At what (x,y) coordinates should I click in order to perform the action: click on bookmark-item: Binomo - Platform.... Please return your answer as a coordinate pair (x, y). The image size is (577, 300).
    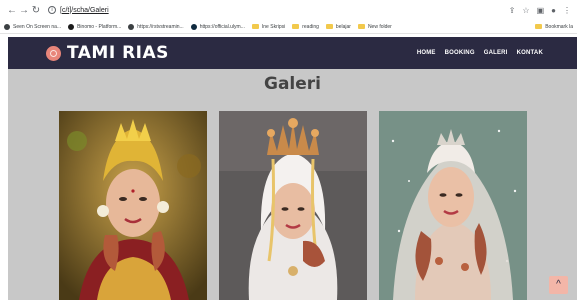
    Looking at the image, I should click on (95, 26).